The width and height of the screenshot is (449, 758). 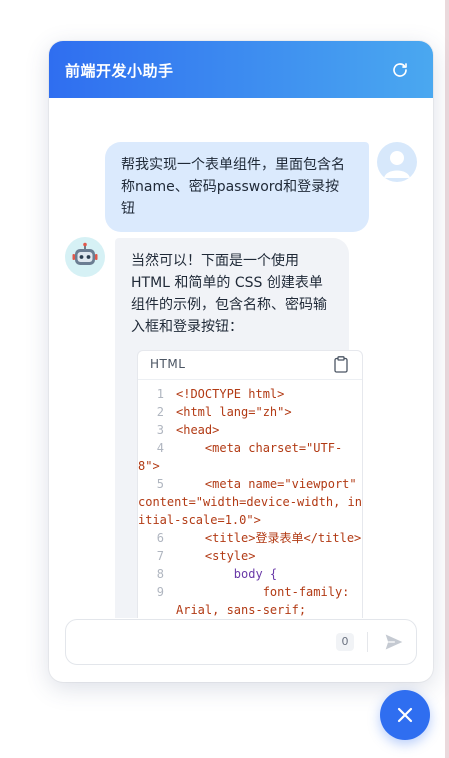 I want to click on code-line: 6 <title>登录表单</title>, so click(x=259, y=538).